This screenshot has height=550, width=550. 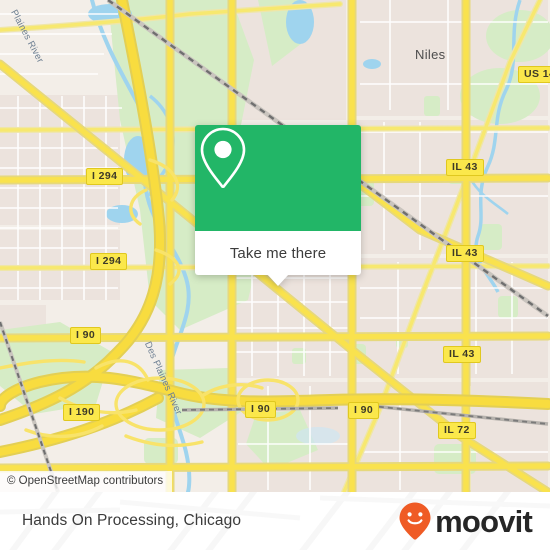 What do you see at coordinates (275, 521) in the screenshot?
I see `footer-bar: Hands On Processing, Chicago moovit` at bounding box center [275, 521].